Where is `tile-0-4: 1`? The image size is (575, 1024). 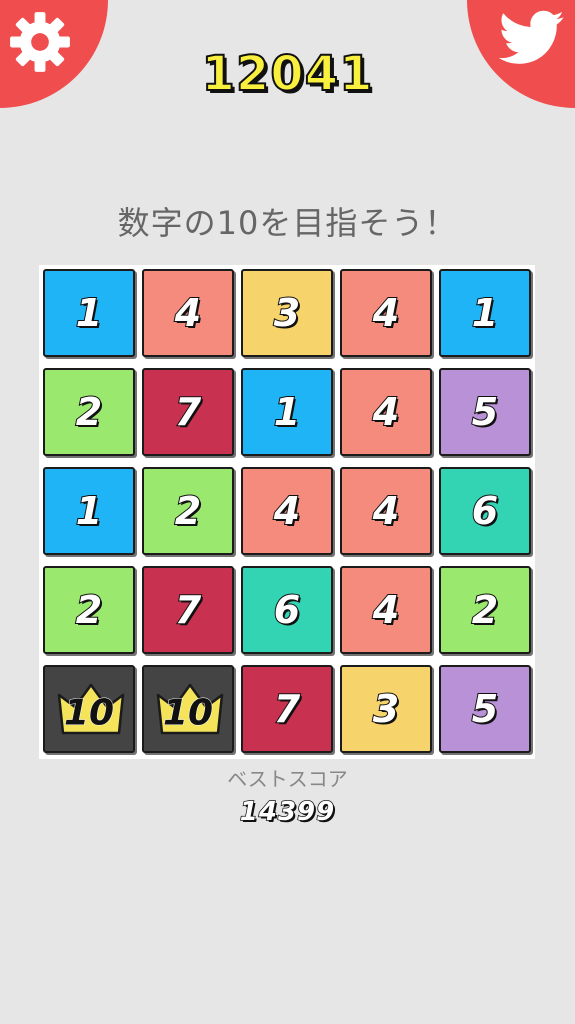
tile-0-4: 1 is located at coordinates (485, 313).